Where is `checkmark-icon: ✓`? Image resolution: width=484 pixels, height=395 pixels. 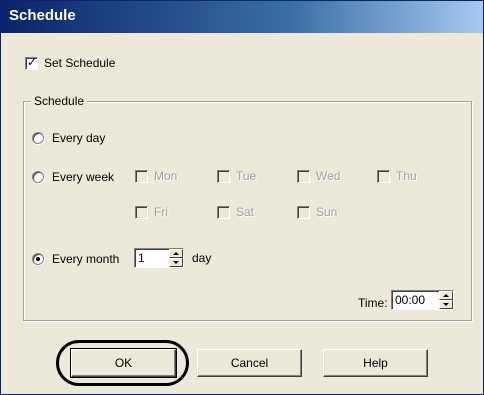 checkmark-icon: ✓ is located at coordinates (32, 62).